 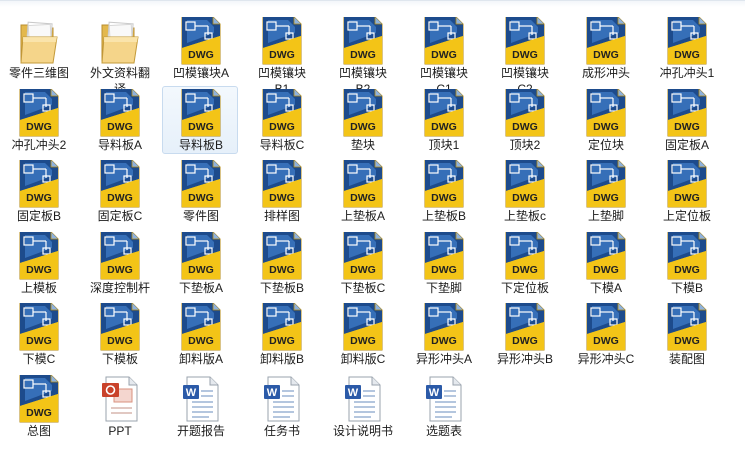 What do you see at coordinates (362, 120) in the screenshot?
I see `file-item: DWG 垫块` at bounding box center [362, 120].